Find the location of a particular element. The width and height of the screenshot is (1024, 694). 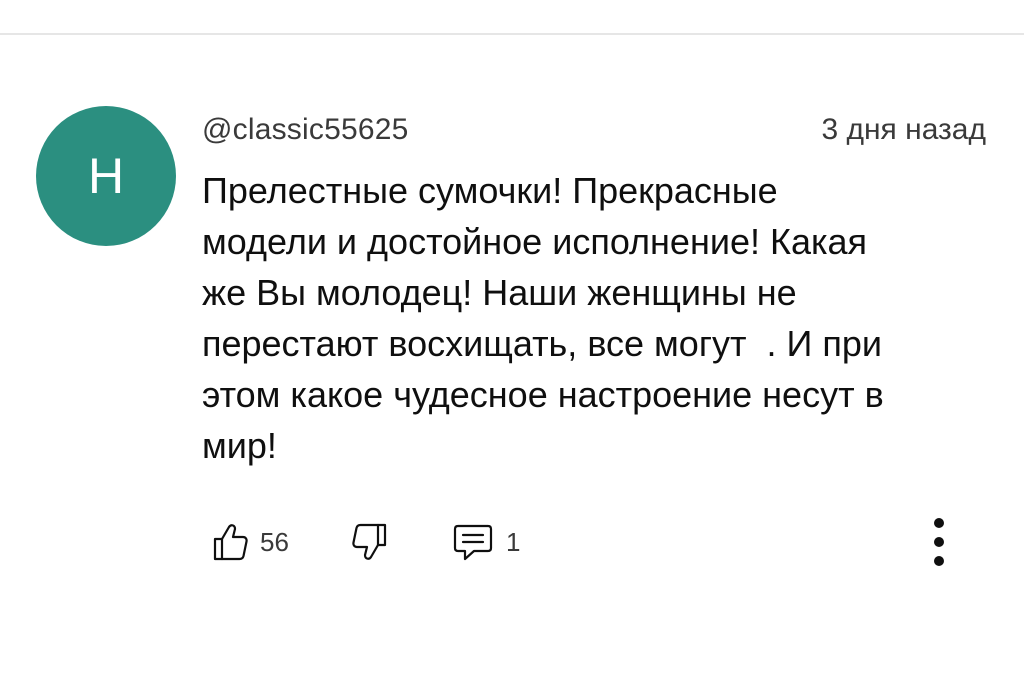

avatar-letter: H is located at coordinates (106, 176).